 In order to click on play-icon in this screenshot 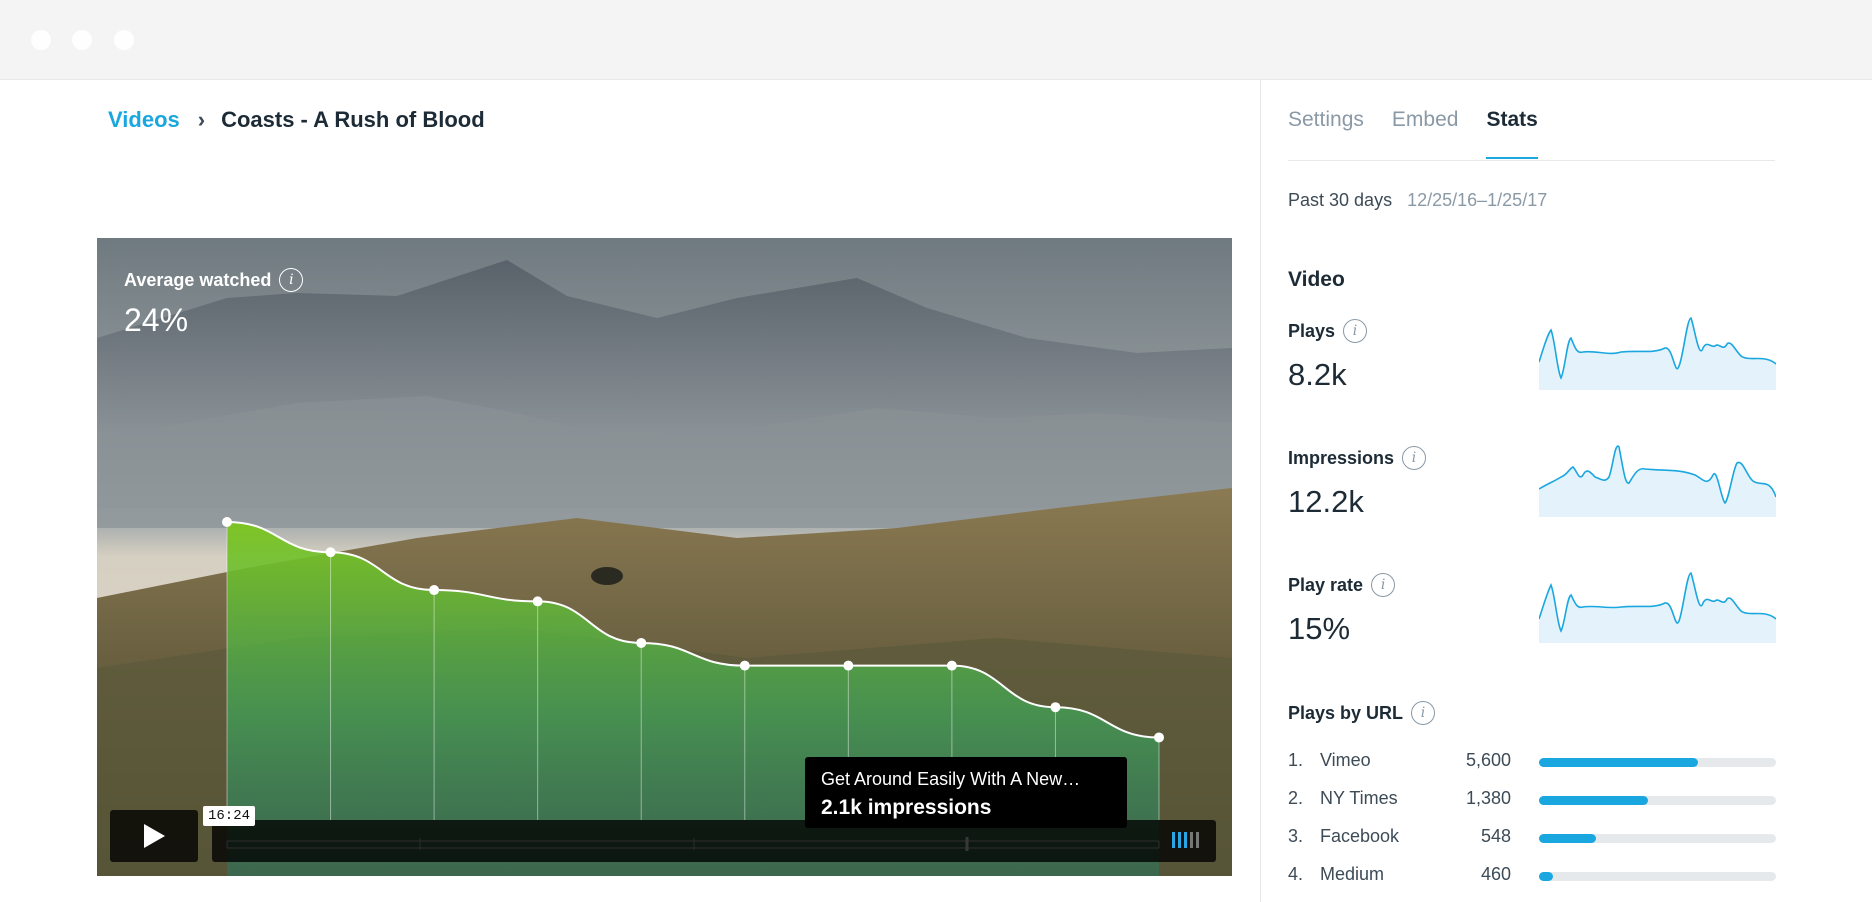, I will do `click(154, 836)`.